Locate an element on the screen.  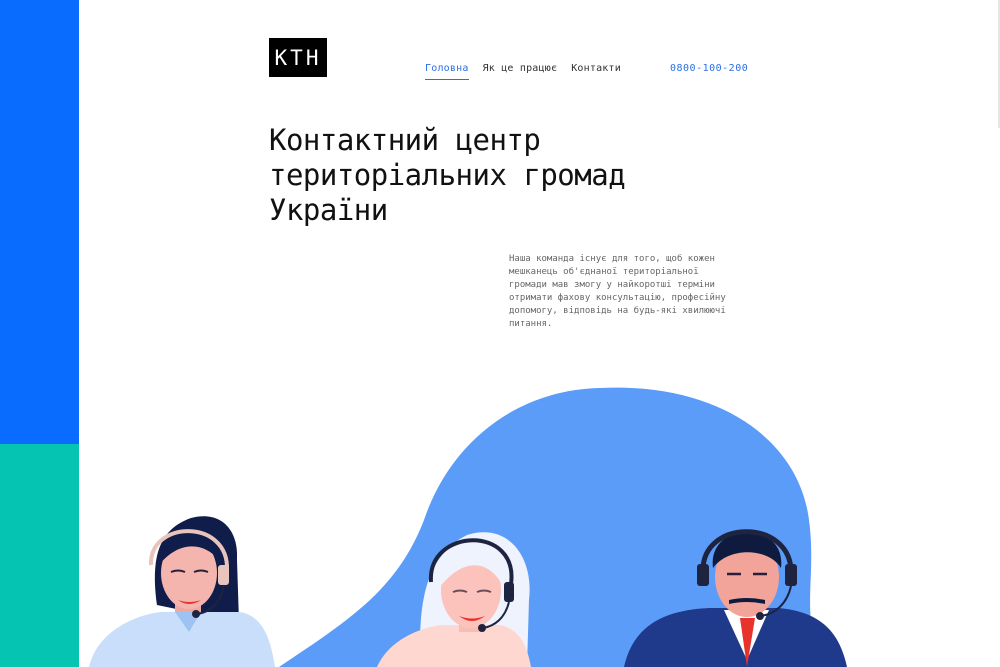
logo: КТН is located at coordinates (298, 57).